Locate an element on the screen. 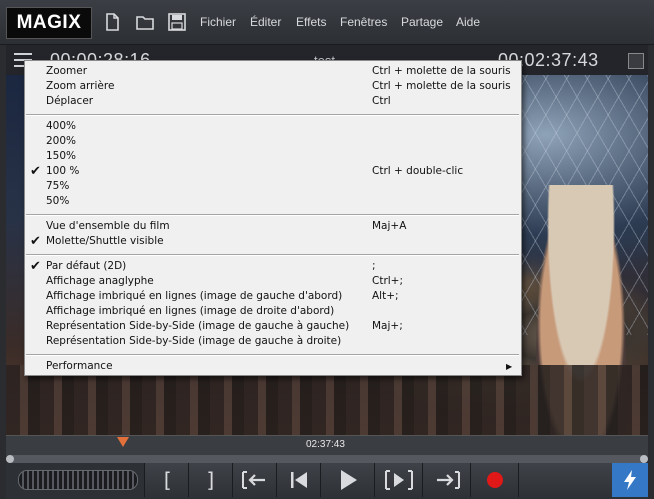  timeline-scrollbar is located at coordinates (327, 459).